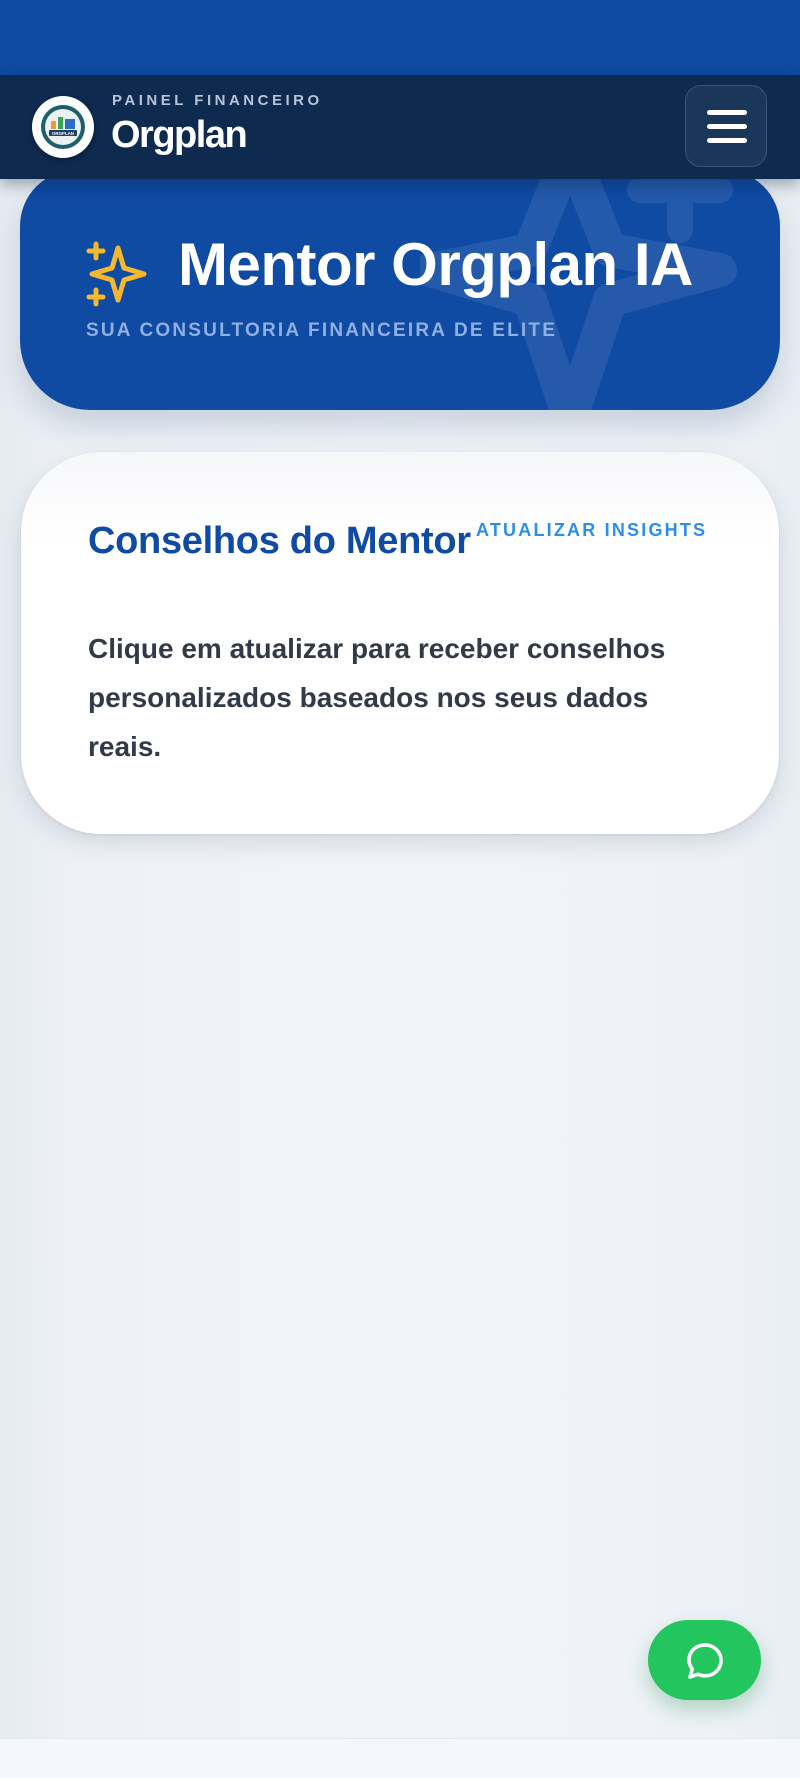 The height and width of the screenshot is (1778, 800). Describe the element at coordinates (435, 264) in the screenshot. I see `hero-title: Mentor Orgplan IA` at that location.